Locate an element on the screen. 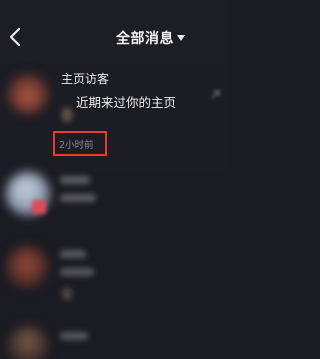  dismiss-icon is located at coordinates (216, 94).